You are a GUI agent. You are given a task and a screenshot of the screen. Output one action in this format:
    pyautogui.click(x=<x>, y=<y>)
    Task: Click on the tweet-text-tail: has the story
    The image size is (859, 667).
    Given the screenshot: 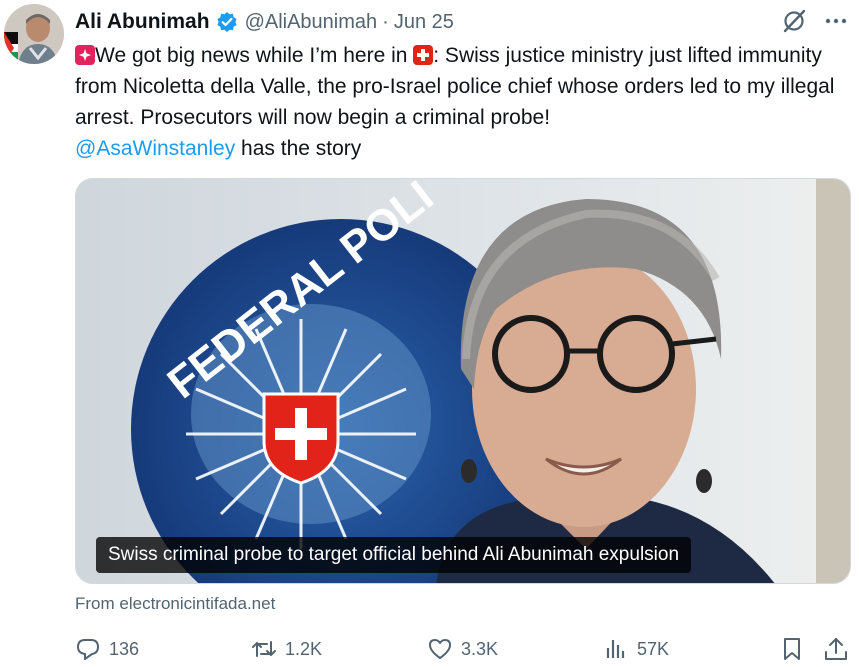 What is the action you would take?
    pyautogui.click(x=298, y=148)
    